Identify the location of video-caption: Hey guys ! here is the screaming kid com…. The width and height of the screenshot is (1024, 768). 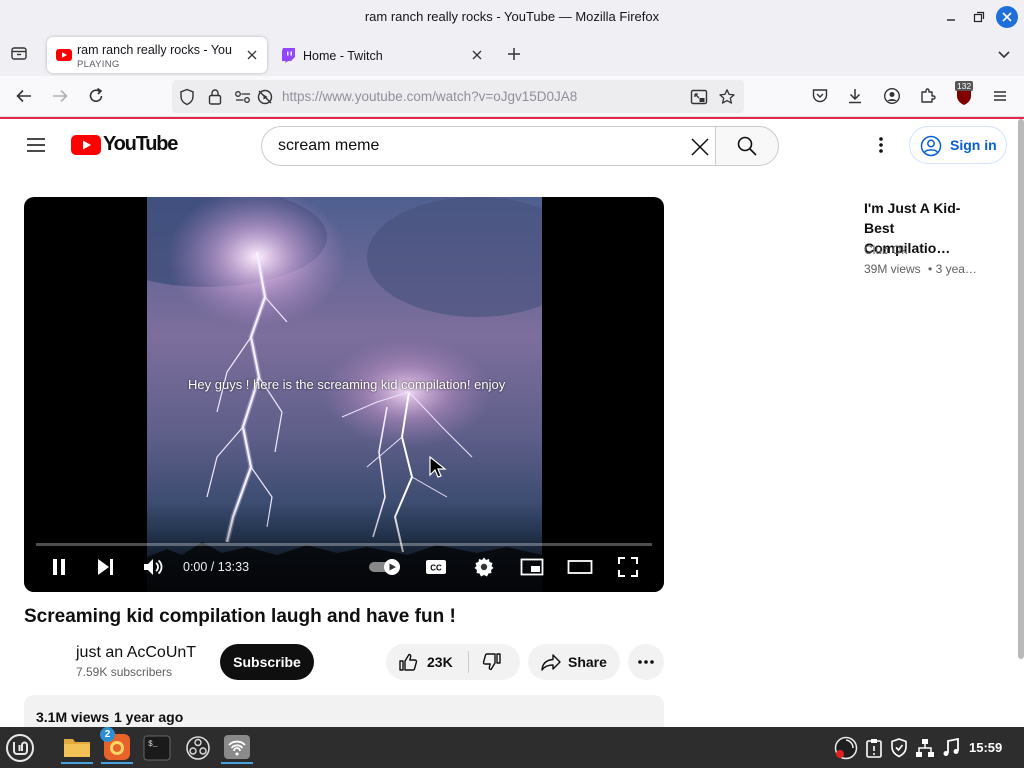
(347, 384).